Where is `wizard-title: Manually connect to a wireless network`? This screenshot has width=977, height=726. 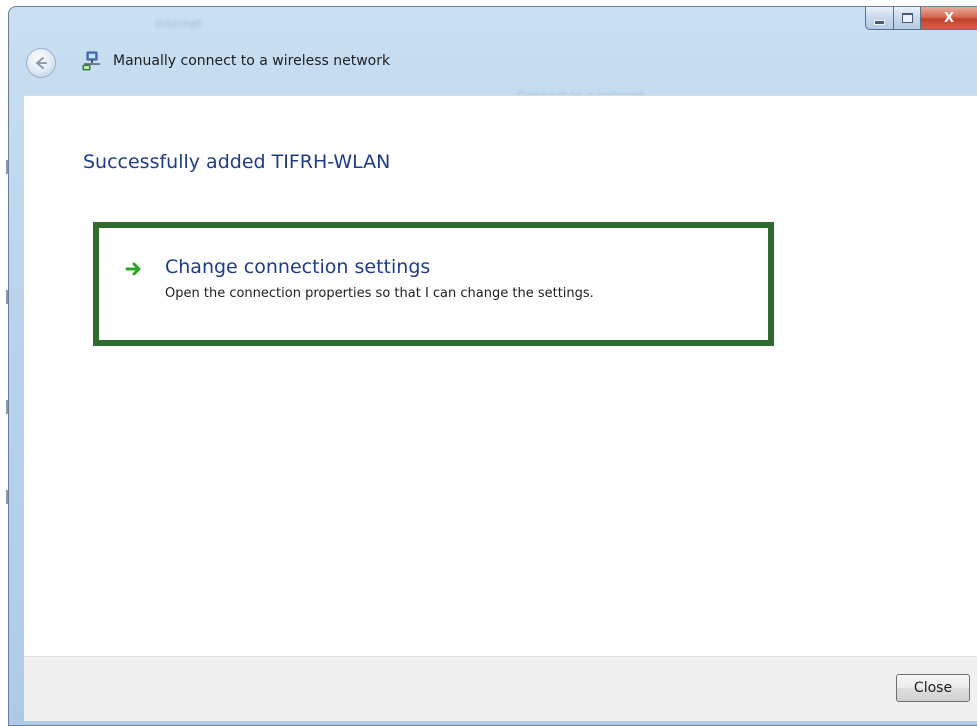 wizard-title: Manually connect to a wireless network is located at coordinates (252, 61).